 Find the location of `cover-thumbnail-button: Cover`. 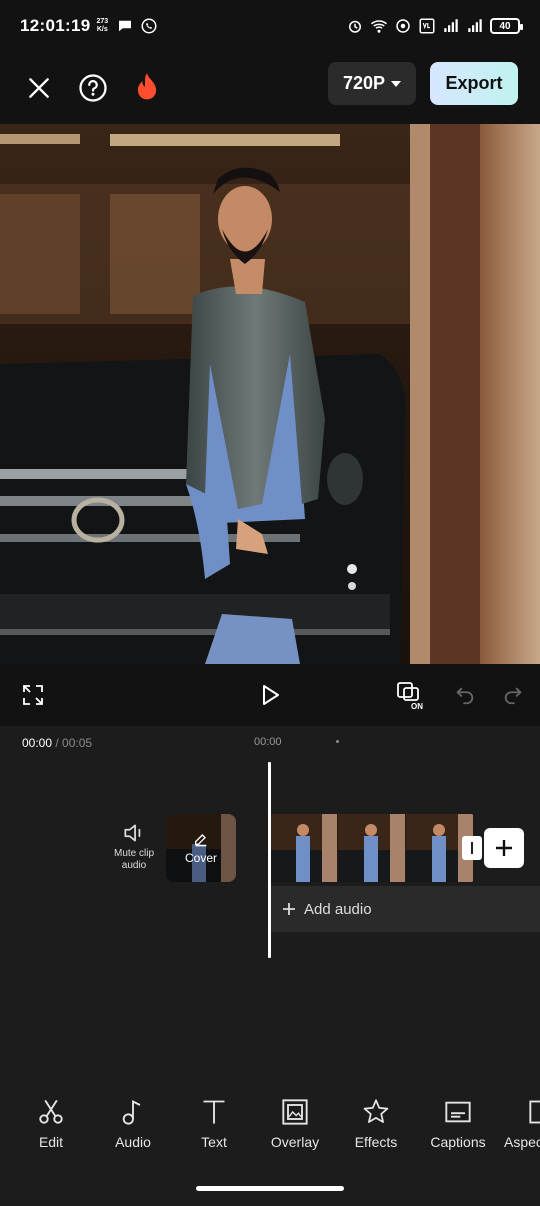

cover-thumbnail-button: Cover is located at coordinates (201, 848).